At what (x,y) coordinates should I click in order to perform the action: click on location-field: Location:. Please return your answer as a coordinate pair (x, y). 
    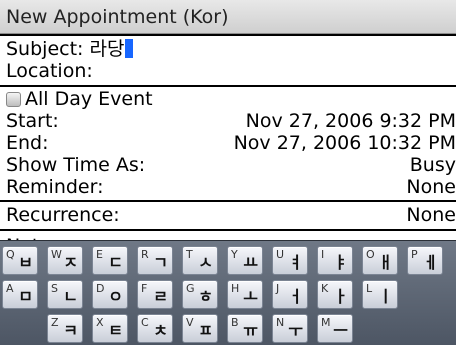
    Looking at the image, I should click on (231, 71).